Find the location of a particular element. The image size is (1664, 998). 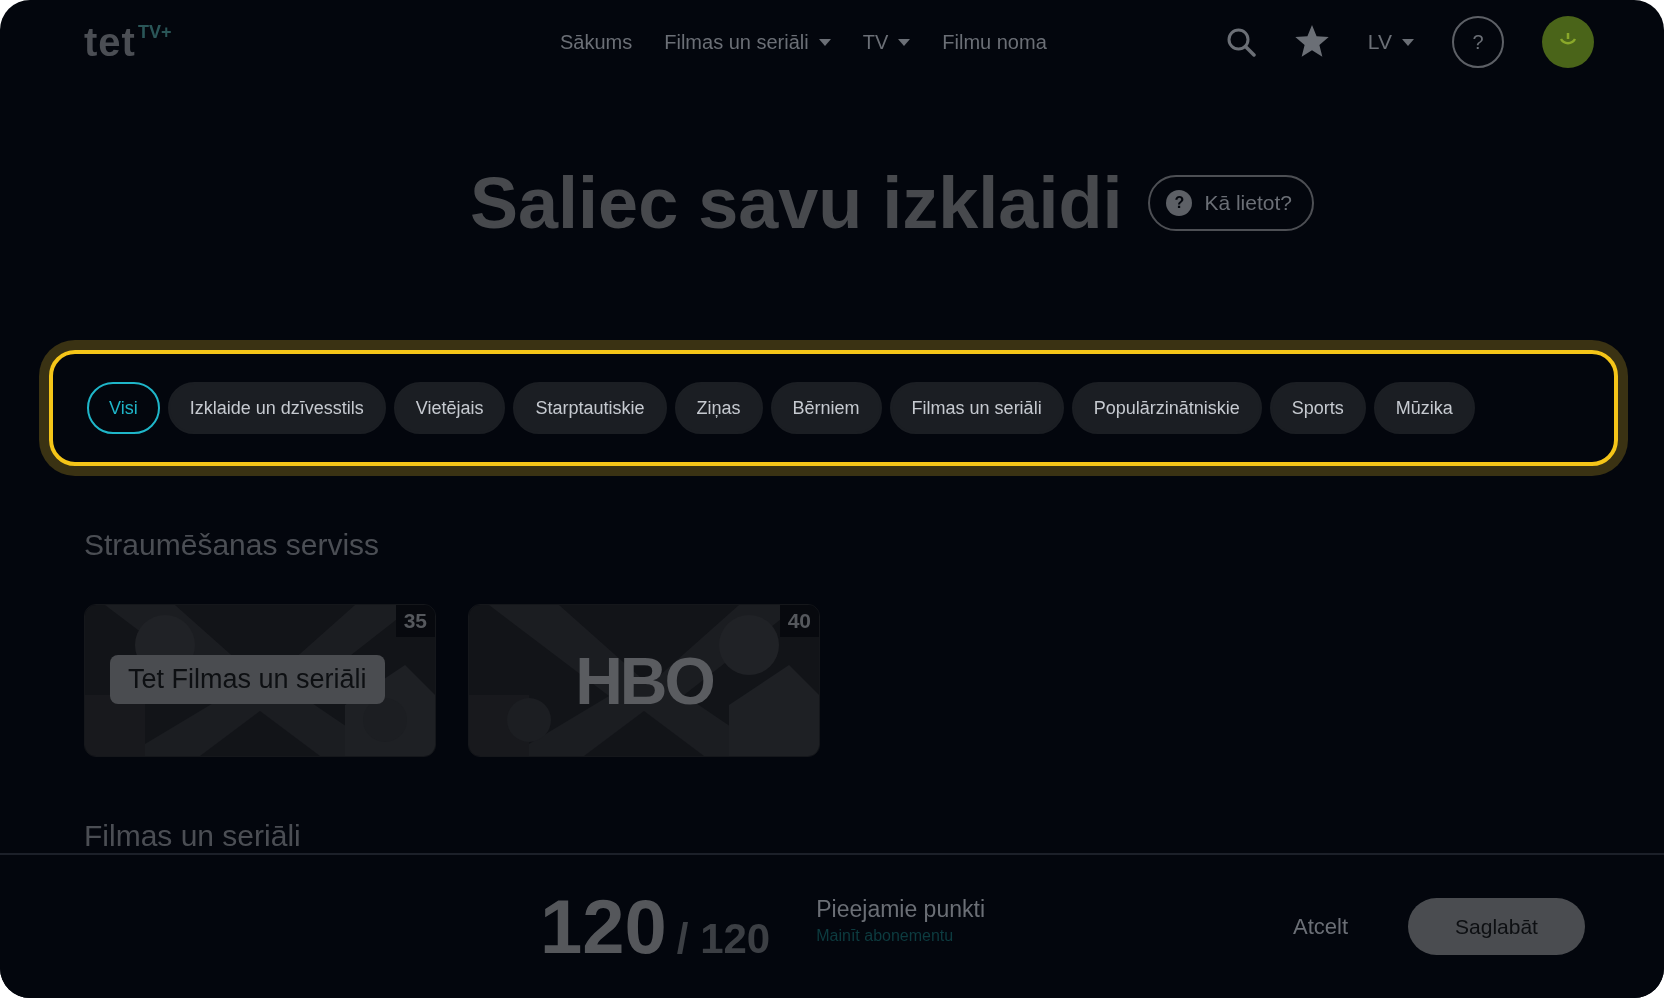

filter-chip: Filmas un seriāli is located at coordinates (976, 408).